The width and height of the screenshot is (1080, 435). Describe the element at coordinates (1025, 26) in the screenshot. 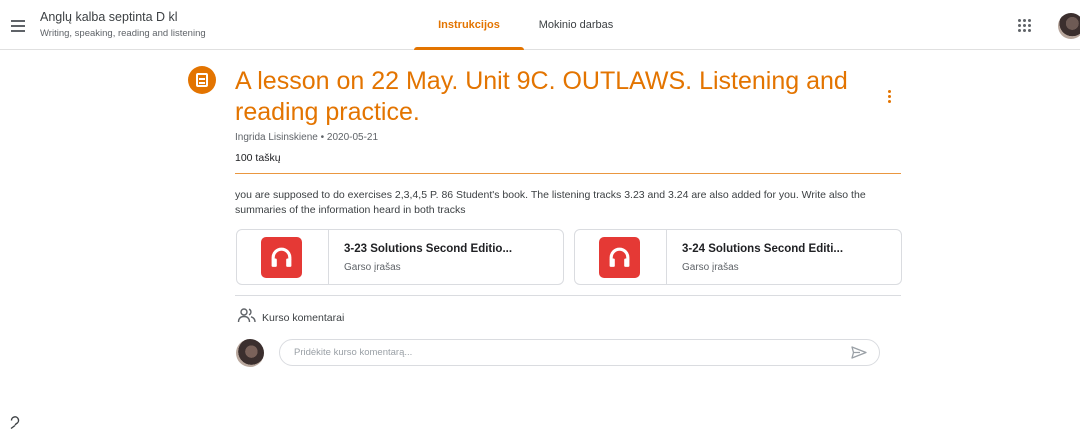

I see `apps-grid-icon` at that location.